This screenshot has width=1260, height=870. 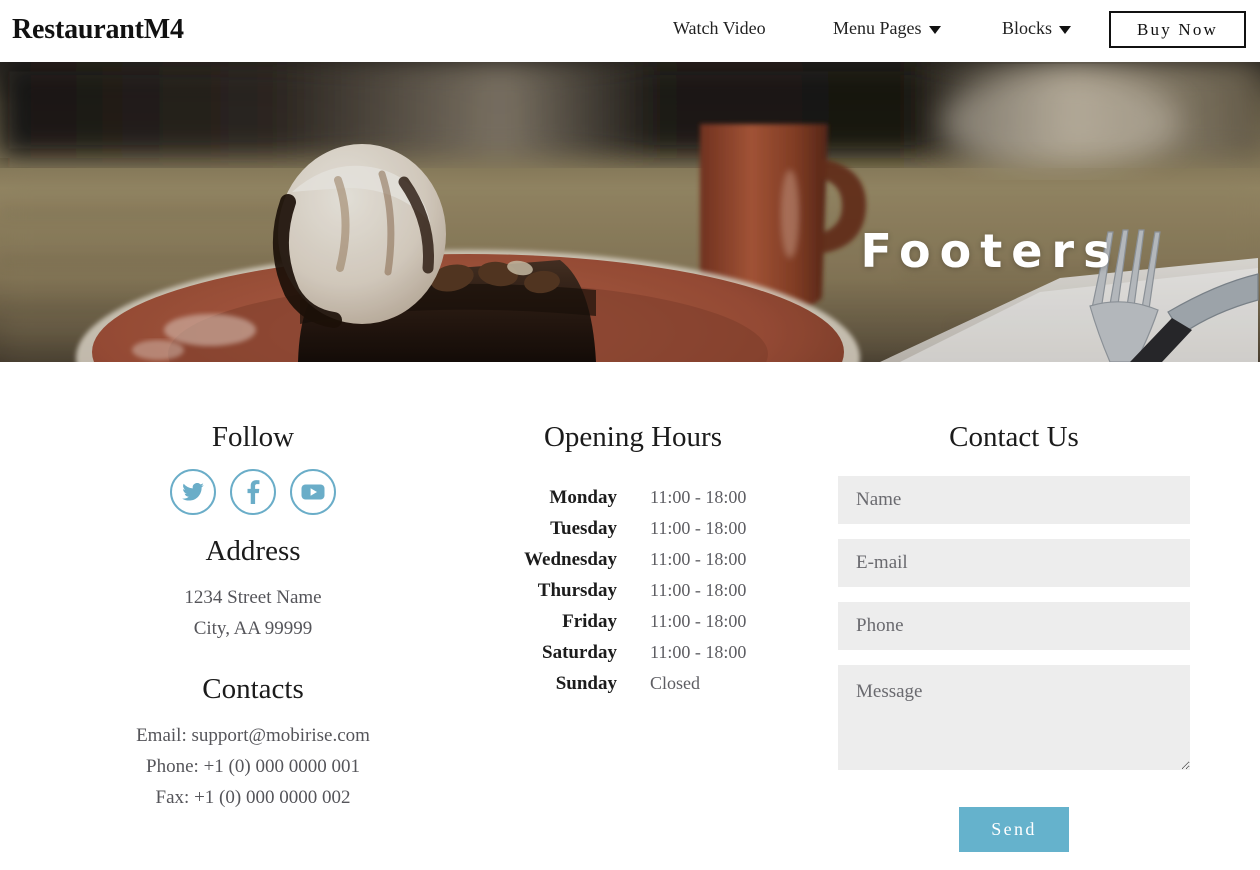 What do you see at coordinates (1014, 563) in the screenshot?
I see `email-field` at bounding box center [1014, 563].